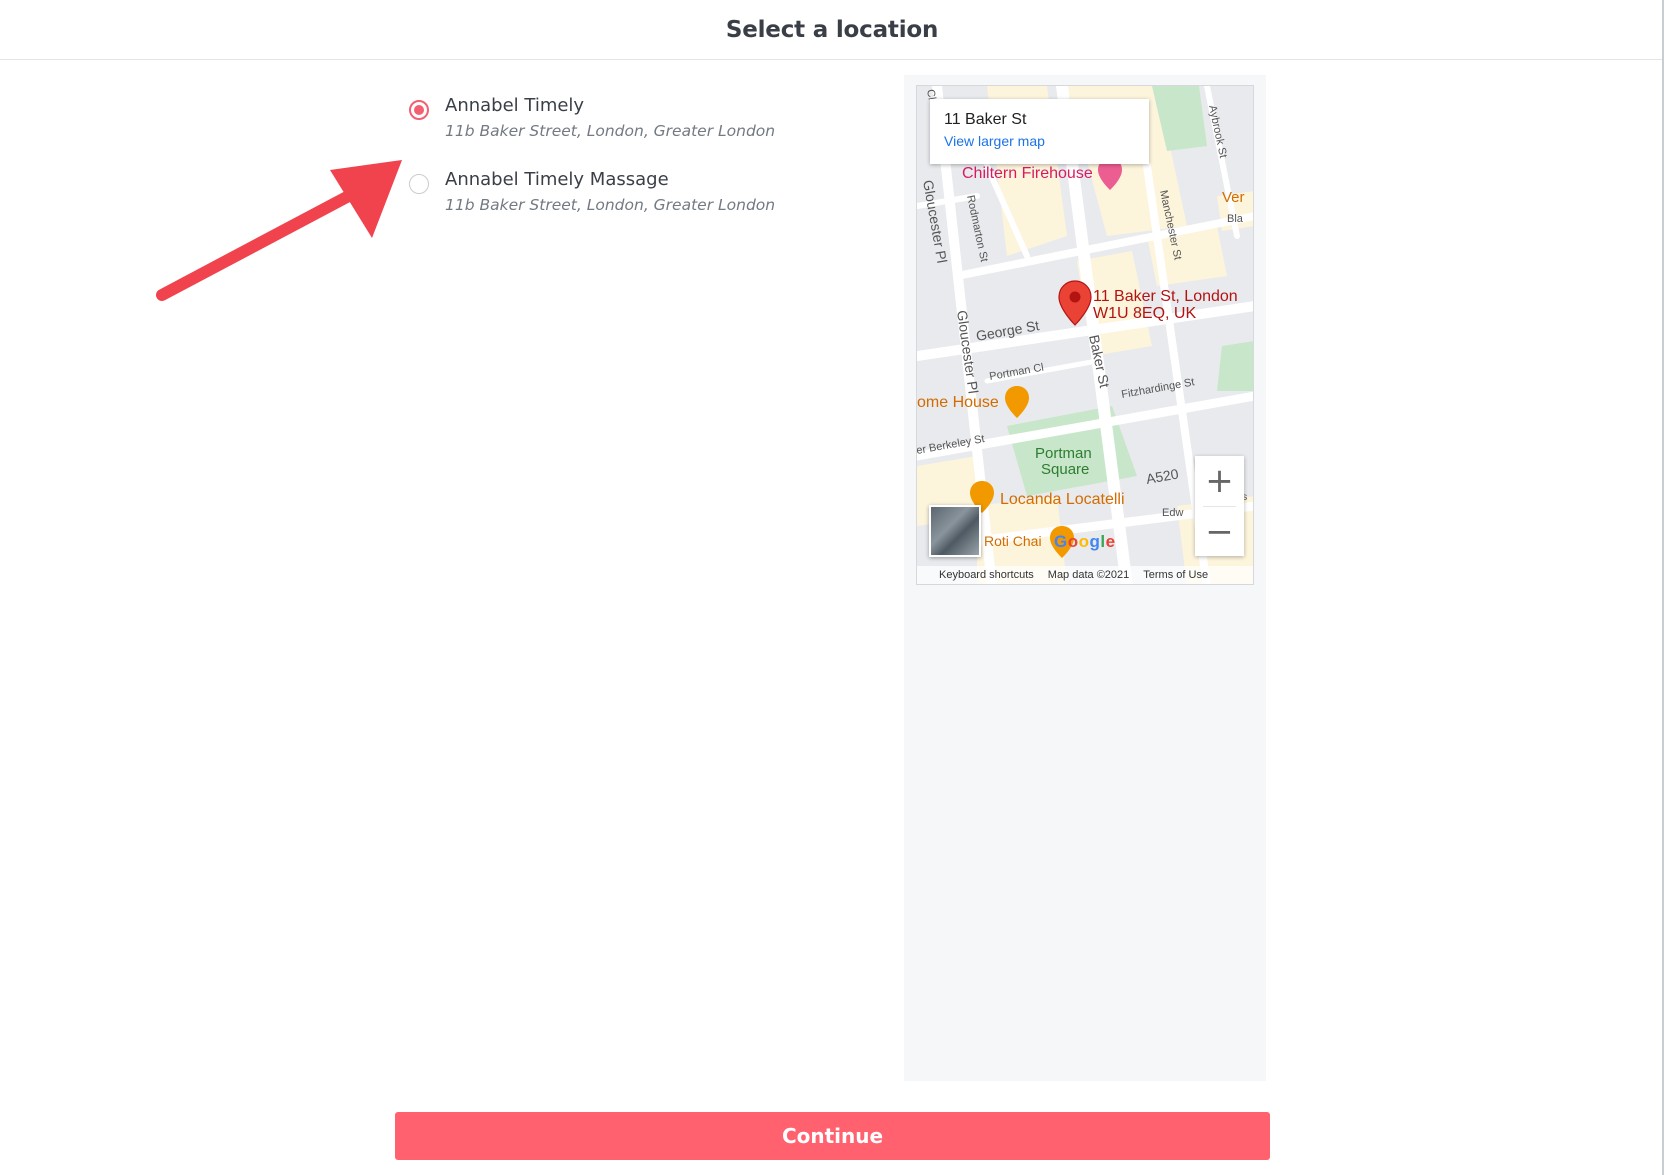 The width and height of the screenshot is (1664, 1175). Describe the element at coordinates (419, 110) in the screenshot. I see `radio-selected-icon` at that location.